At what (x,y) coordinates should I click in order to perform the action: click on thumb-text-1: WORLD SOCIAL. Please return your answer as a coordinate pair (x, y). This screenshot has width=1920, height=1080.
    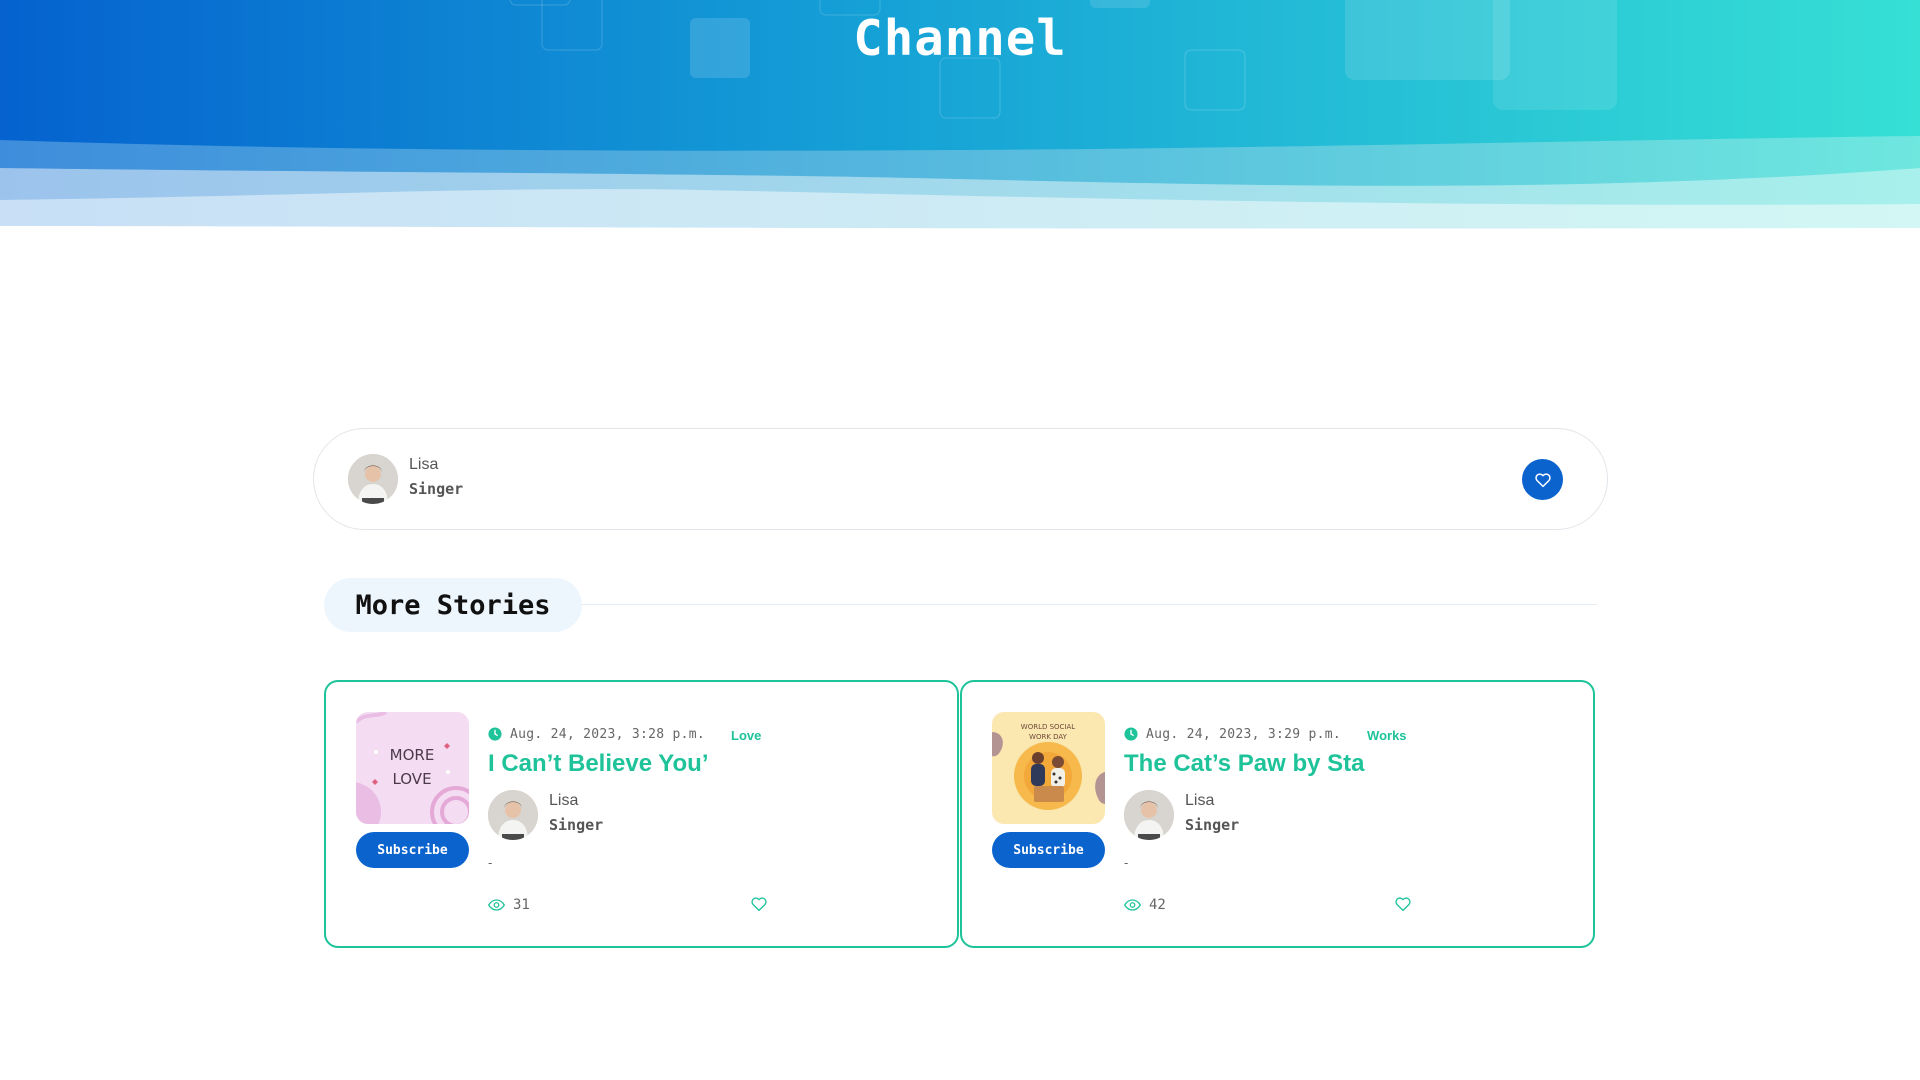
    Looking at the image, I should click on (1048, 727).